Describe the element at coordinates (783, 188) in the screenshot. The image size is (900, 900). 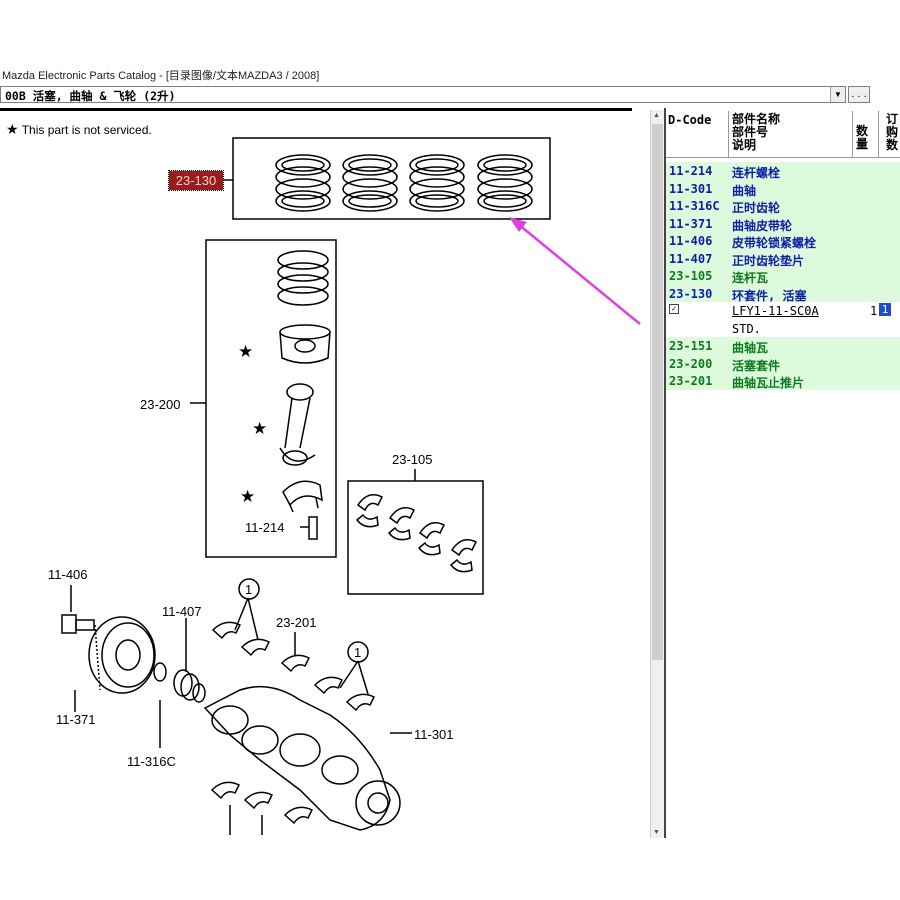
I see `table-row: 11-301 曲轴` at that location.